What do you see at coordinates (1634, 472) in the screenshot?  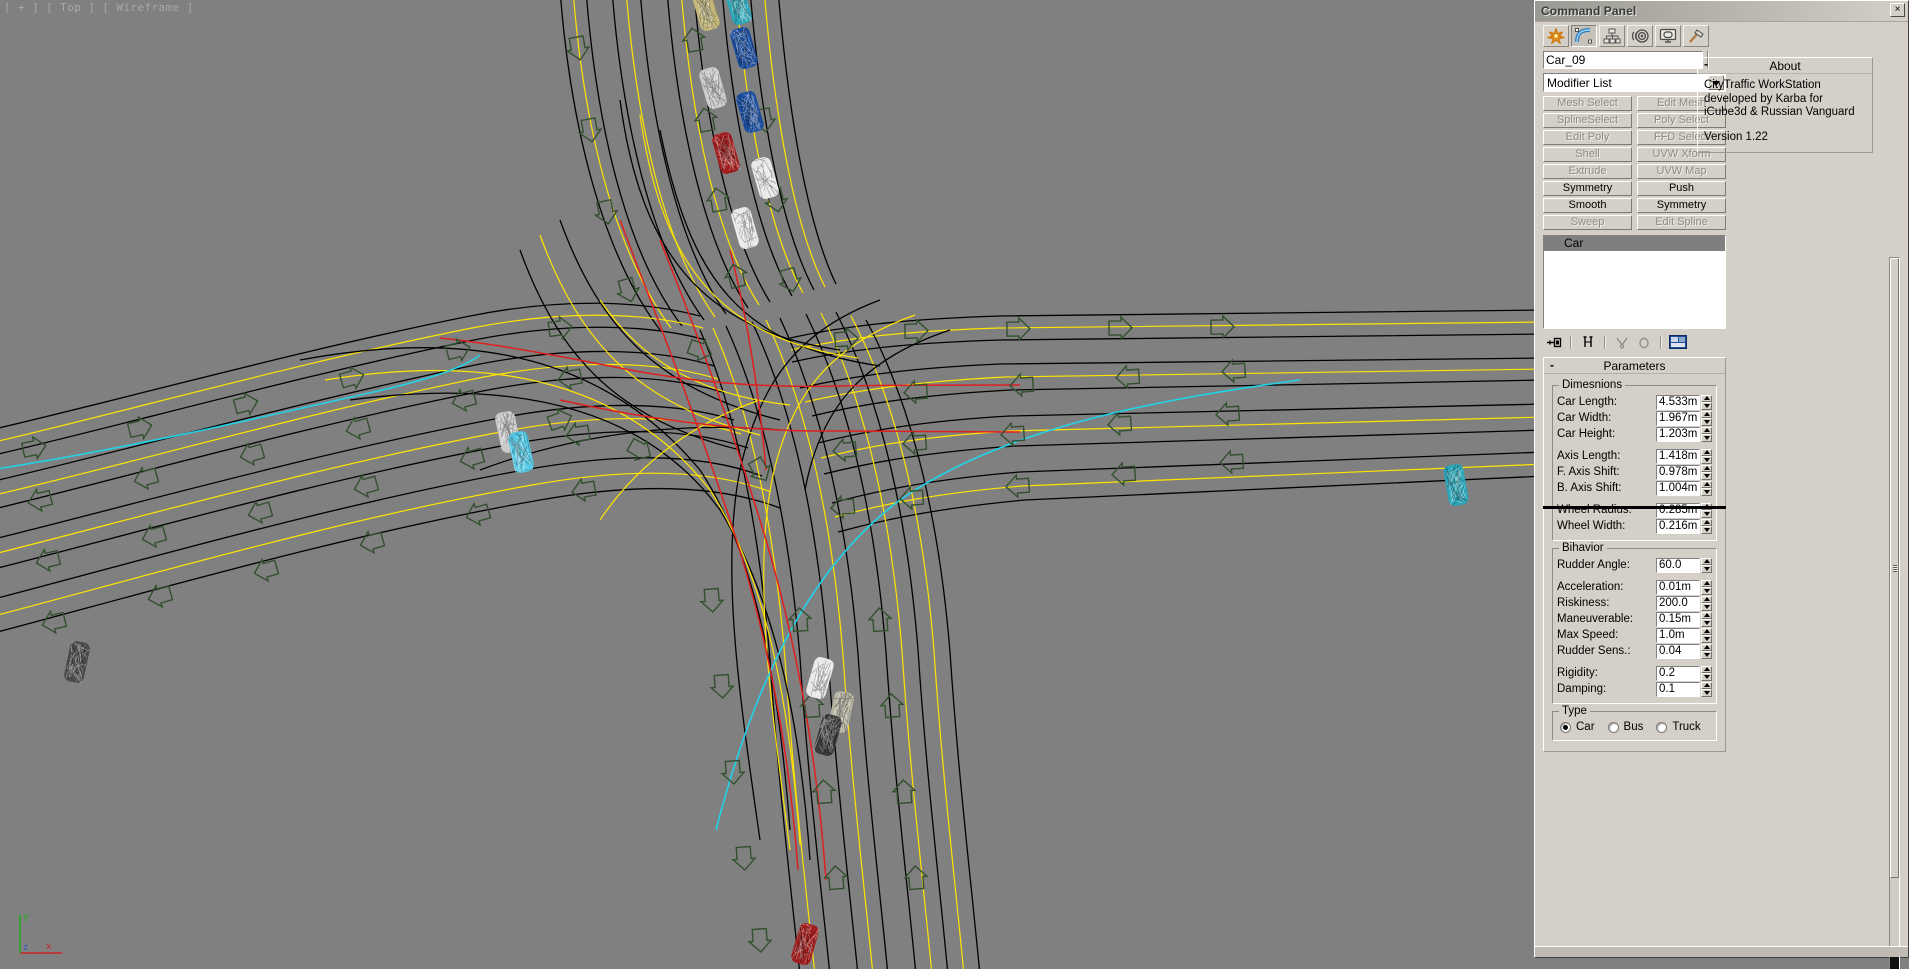 I see `param-row: F. Axis Shift:` at bounding box center [1634, 472].